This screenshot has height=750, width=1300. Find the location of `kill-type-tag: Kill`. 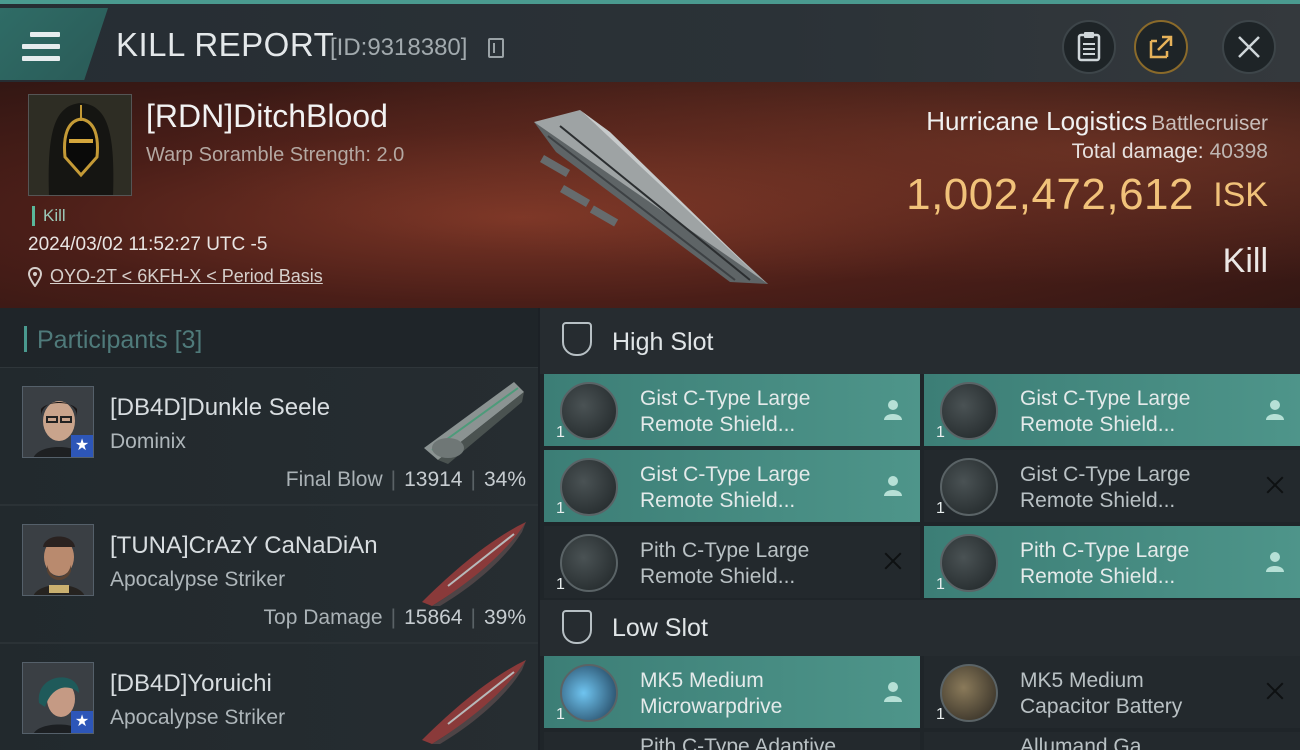

kill-type-tag: Kill is located at coordinates (49, 216).